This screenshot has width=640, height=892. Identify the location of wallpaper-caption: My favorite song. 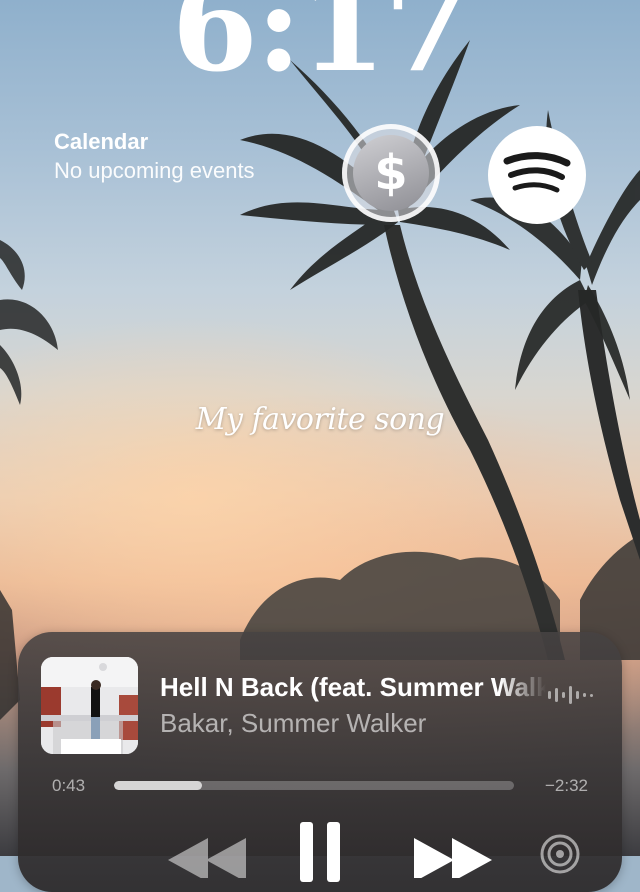
(320, 419).